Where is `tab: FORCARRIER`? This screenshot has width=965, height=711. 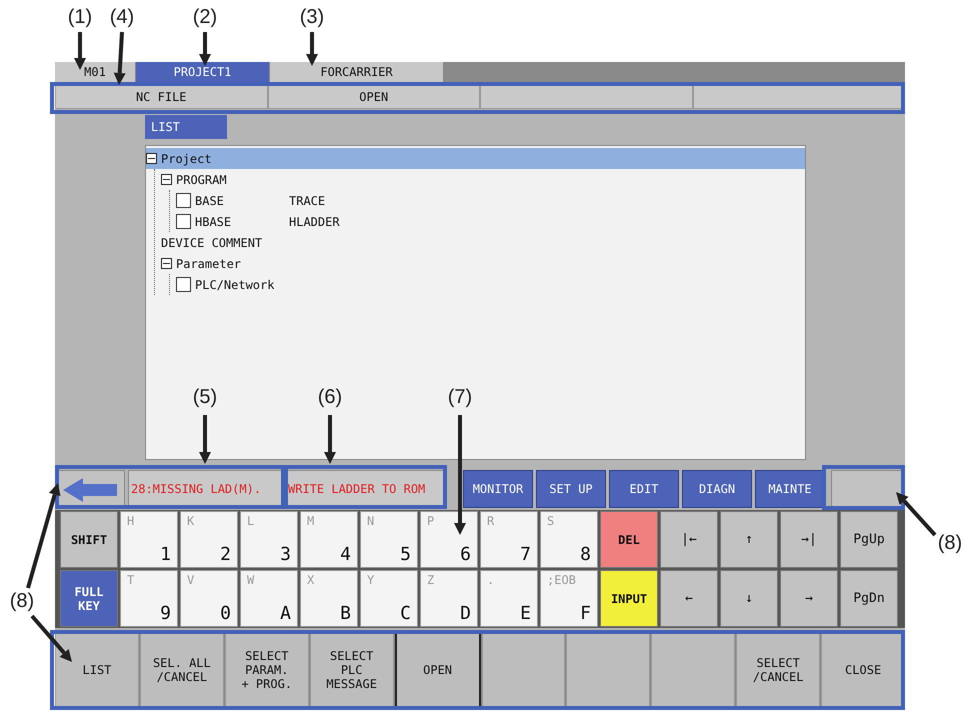
tab: FORCARRIER is located at coordinates (357, 72).